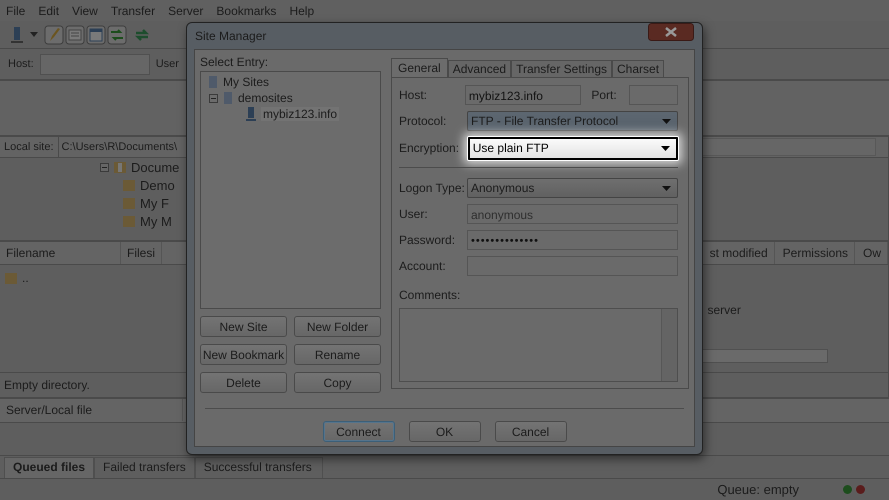  What do you see at coordinates (429, 148) in the screenshot?
I see `field-label: Encryption:` at bounding box center [429, 148].